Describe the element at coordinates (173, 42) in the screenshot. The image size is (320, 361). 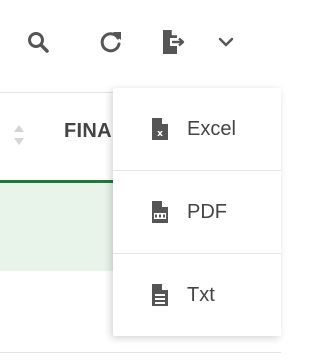
I see `export-icon` at that location.